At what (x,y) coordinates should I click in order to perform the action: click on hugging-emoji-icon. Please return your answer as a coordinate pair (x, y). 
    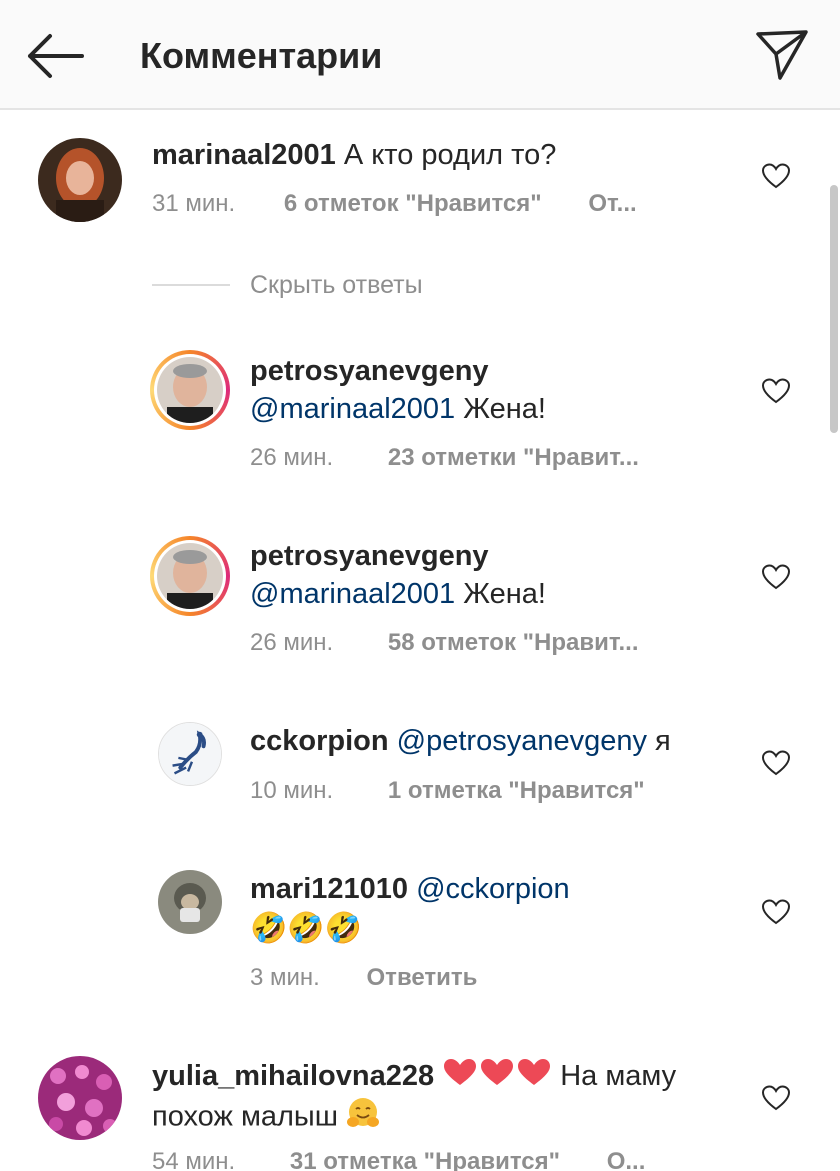
    Looking at the image, I should click on (363, 1118).